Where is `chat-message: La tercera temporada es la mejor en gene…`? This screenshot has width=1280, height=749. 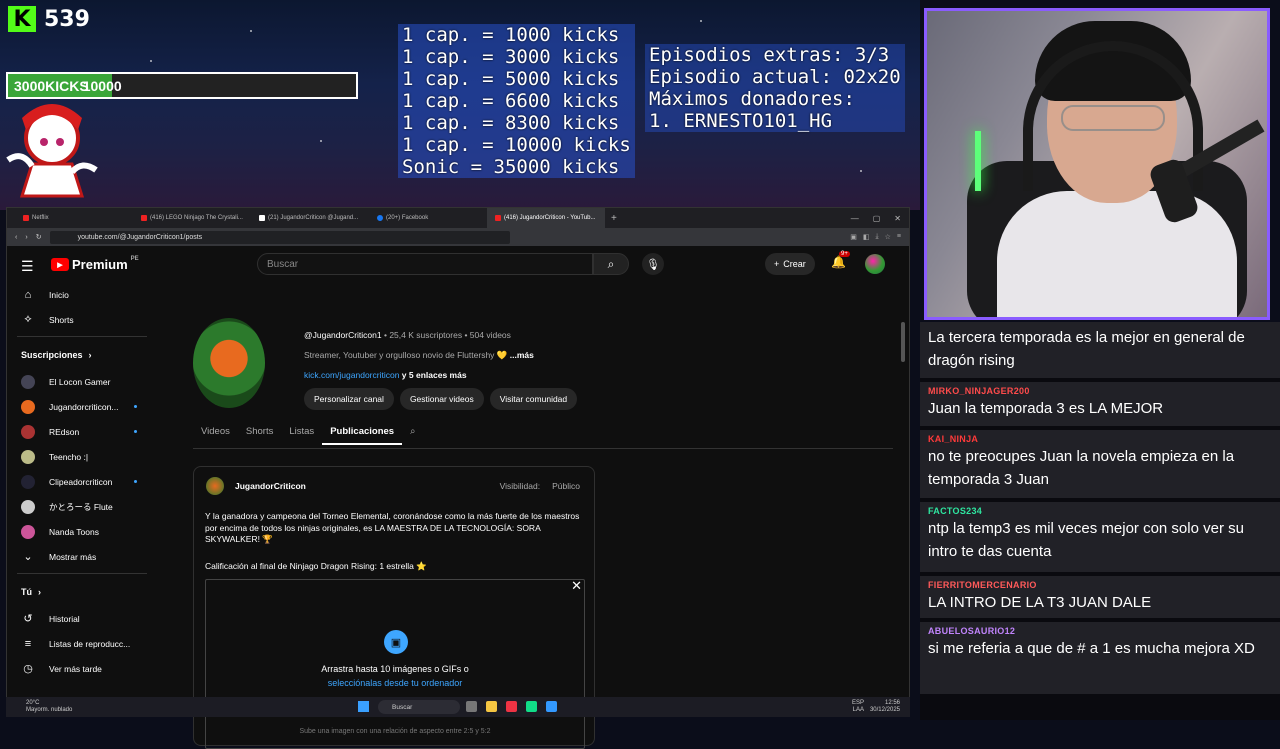 chat-message: La tercera temporada es la mejor en gene… is located at coordinates (1100, 350).